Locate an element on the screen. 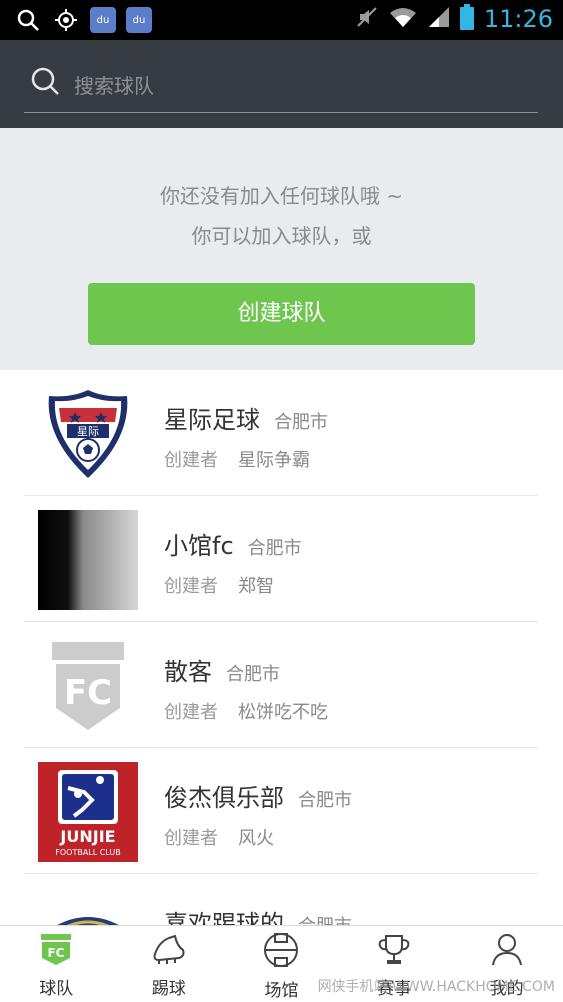  nav-item-play: 踢球 is located at coordinates (169, 964).